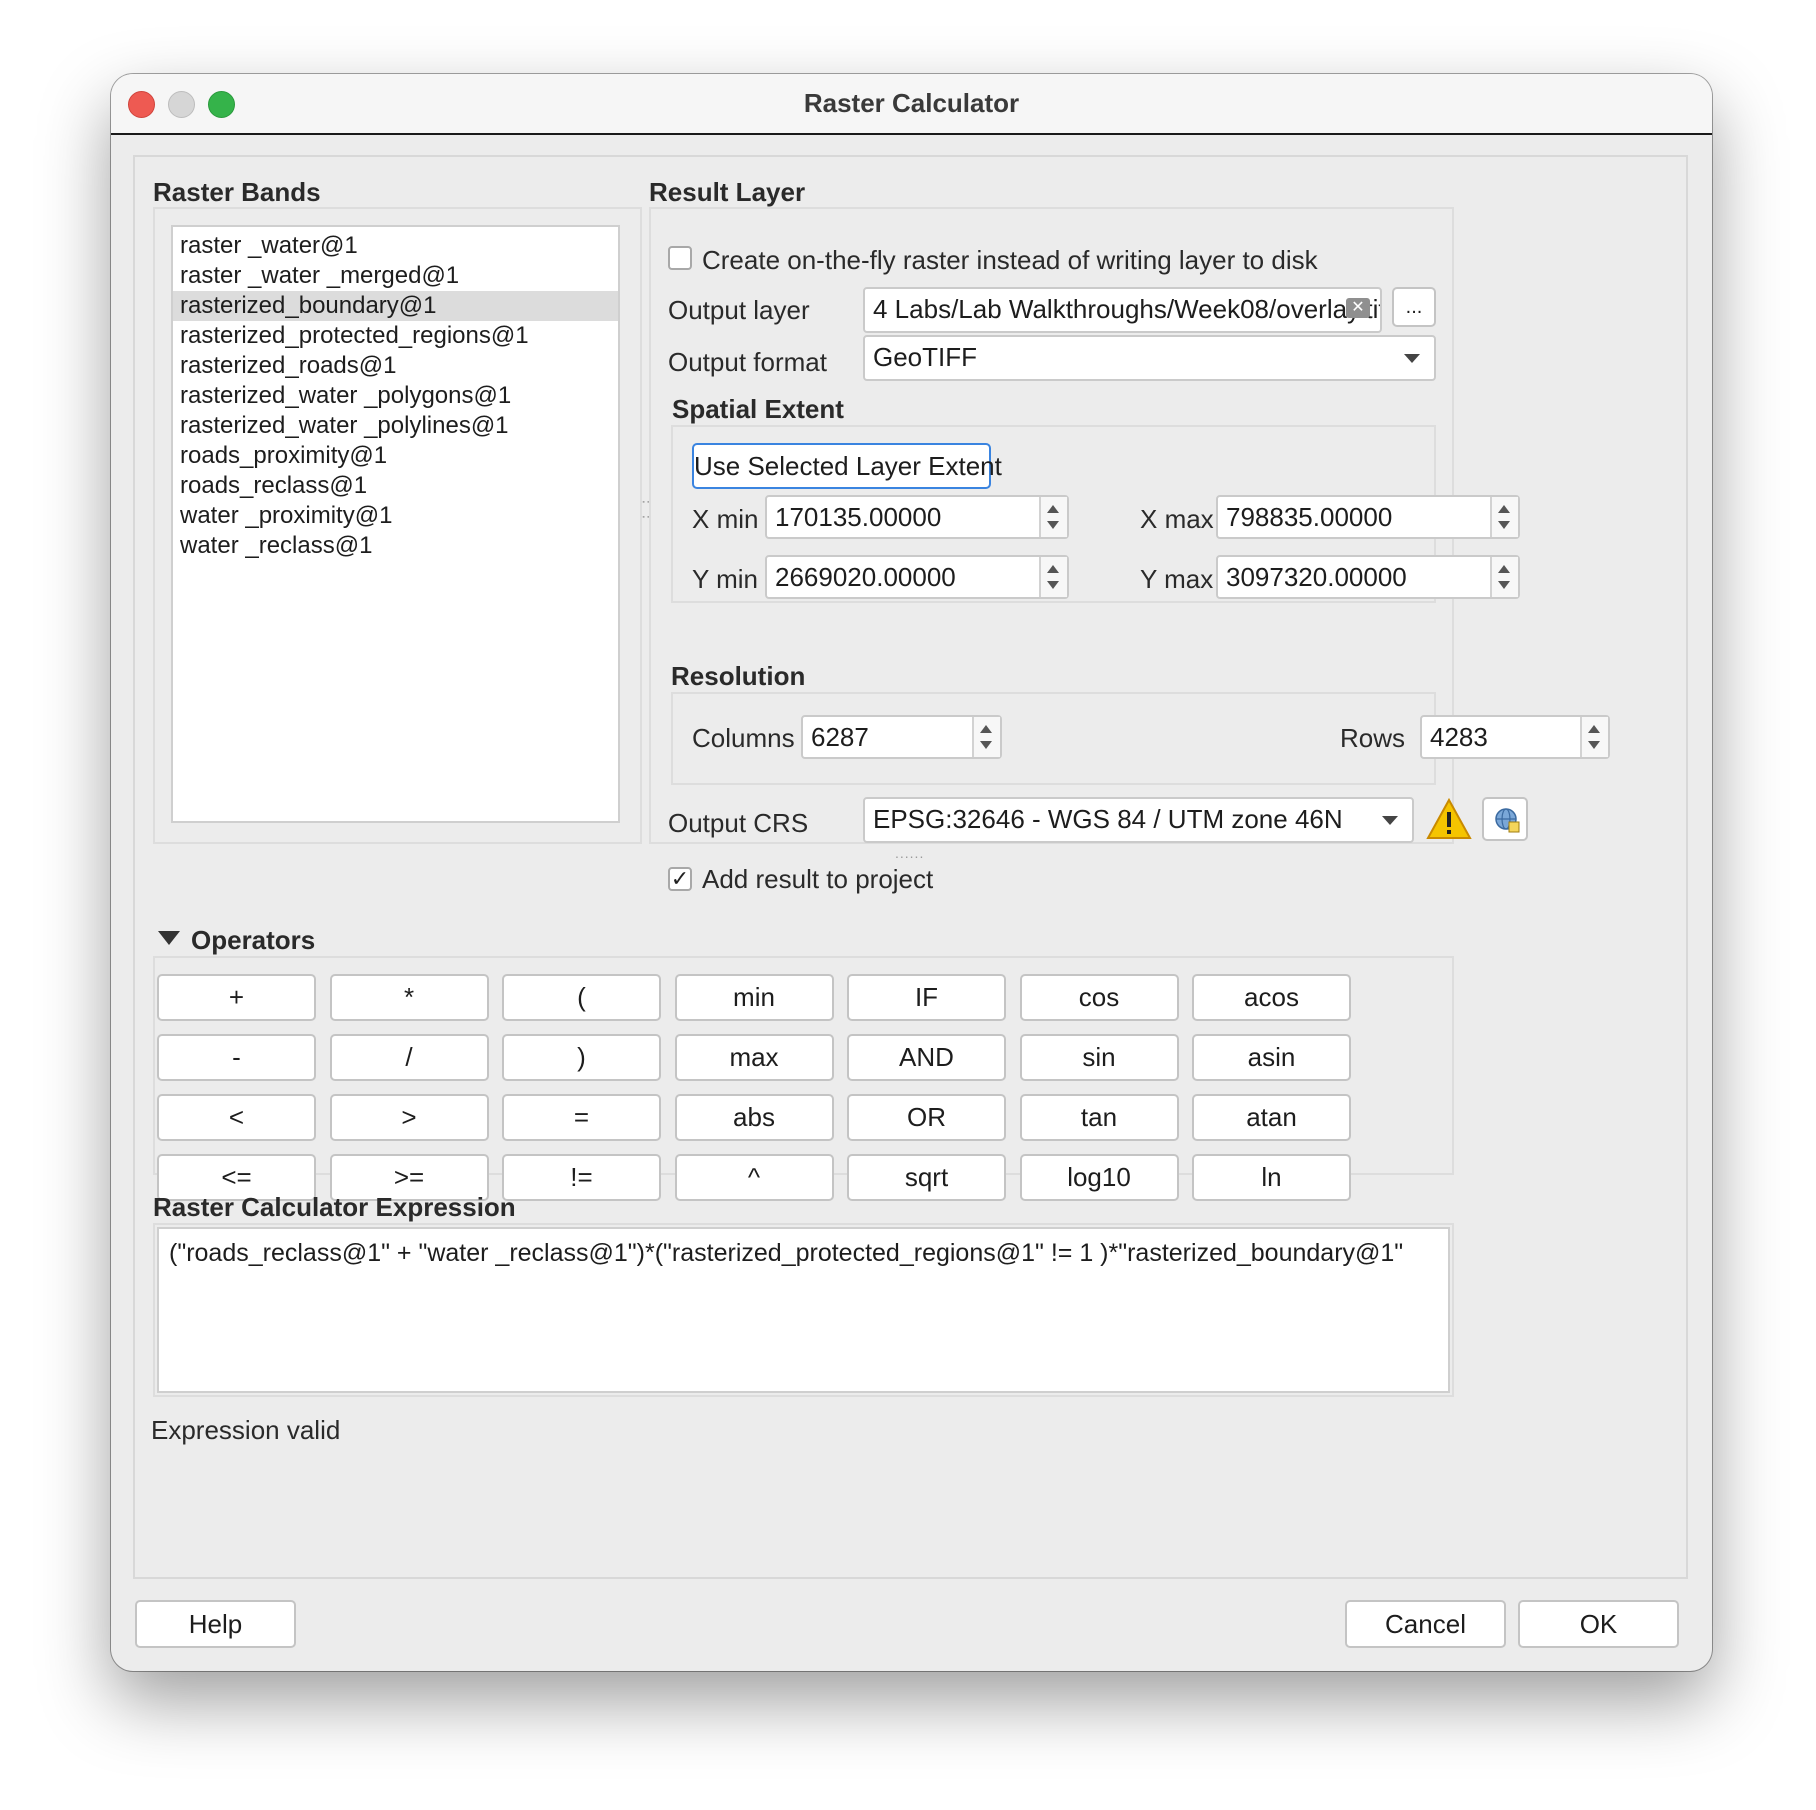 Image resolution: width=1816 pixels, height=1810 pixels. What do you see at coordinates (1271, 1177) in the screenshot?
I see `operator-button: ln` at bounding box center [1271, 1177].